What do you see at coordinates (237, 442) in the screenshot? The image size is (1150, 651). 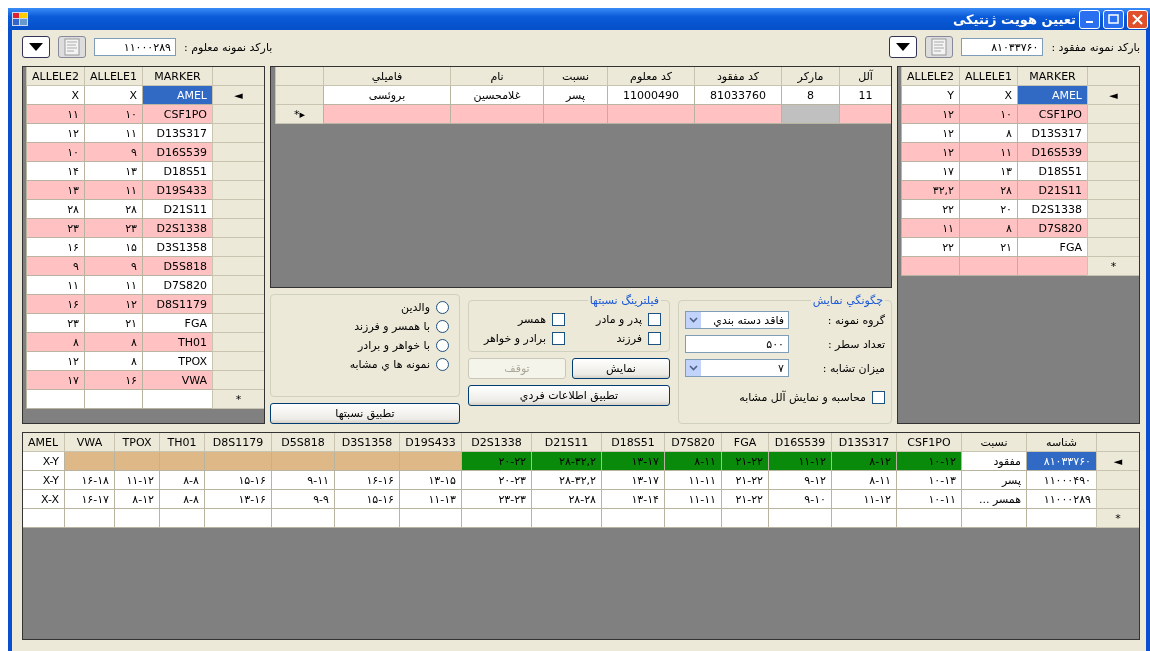 I see `column-header: D8S1179` at bounding box center [237, 442].